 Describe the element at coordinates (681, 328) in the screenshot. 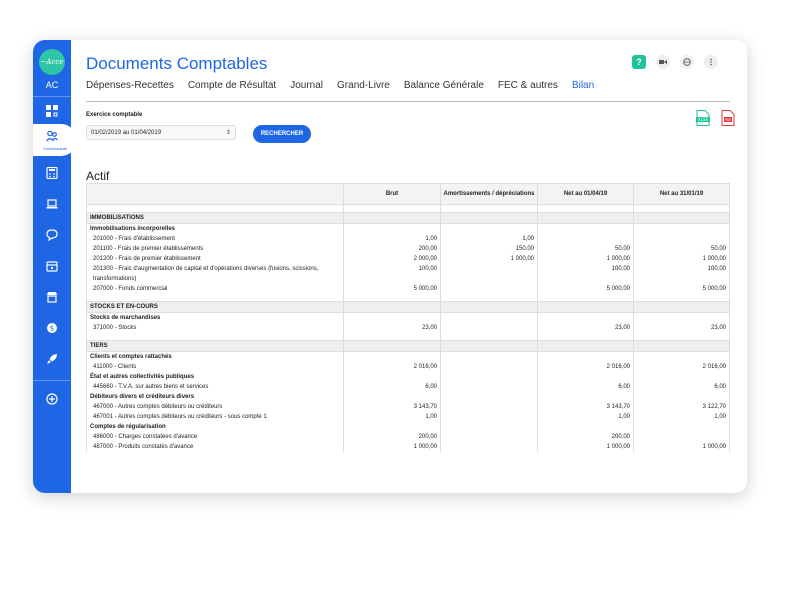

I see `table-cell-value: 23,00` at that location.